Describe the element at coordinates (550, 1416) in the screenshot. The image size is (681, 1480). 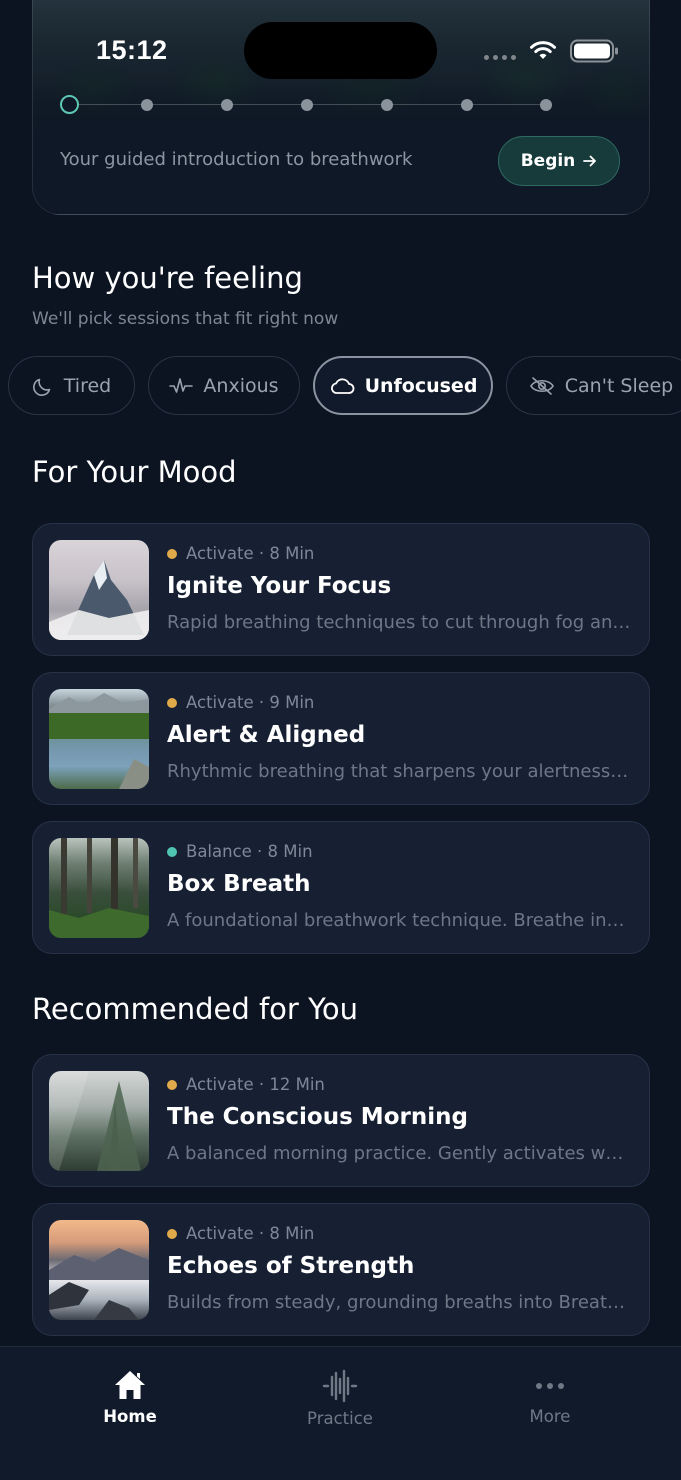
I see `tab-label: More` at that location.